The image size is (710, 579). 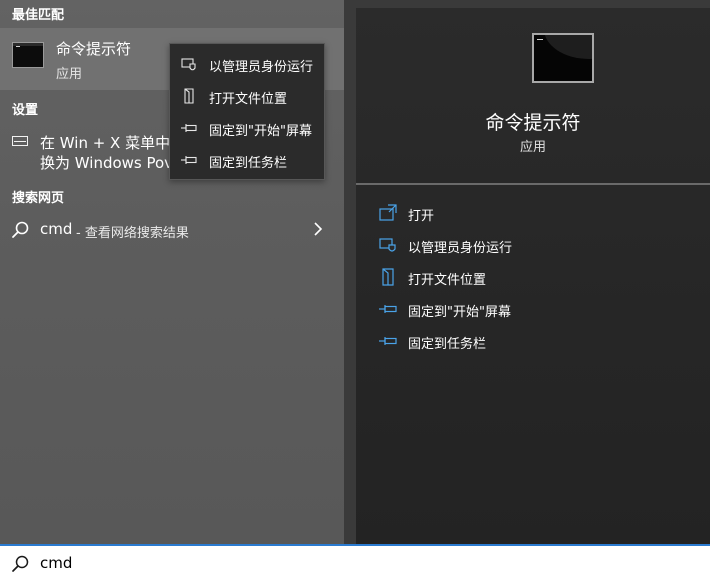 I want to click on settings-result-line1: 在 Win + X 菜单中, so click(x=105, y=143).